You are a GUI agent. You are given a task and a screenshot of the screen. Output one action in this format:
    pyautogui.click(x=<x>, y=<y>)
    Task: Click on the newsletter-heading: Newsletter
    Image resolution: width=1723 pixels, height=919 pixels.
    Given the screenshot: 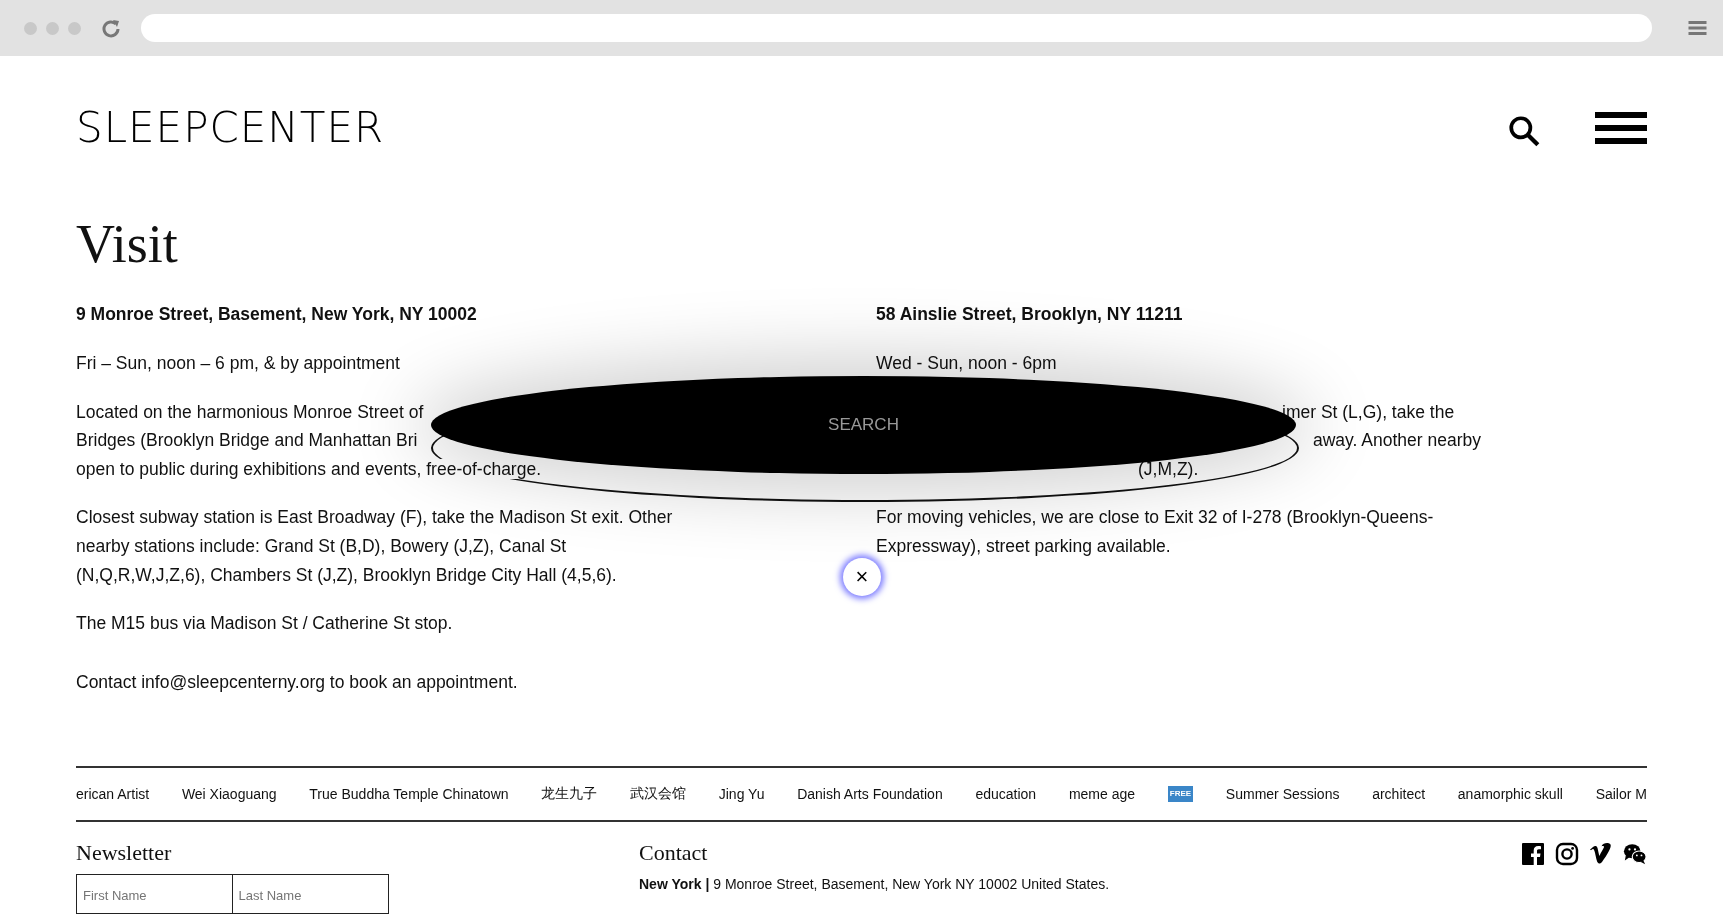 What is the action you would take?
    pyautogui.click(x=124, y=853)
    